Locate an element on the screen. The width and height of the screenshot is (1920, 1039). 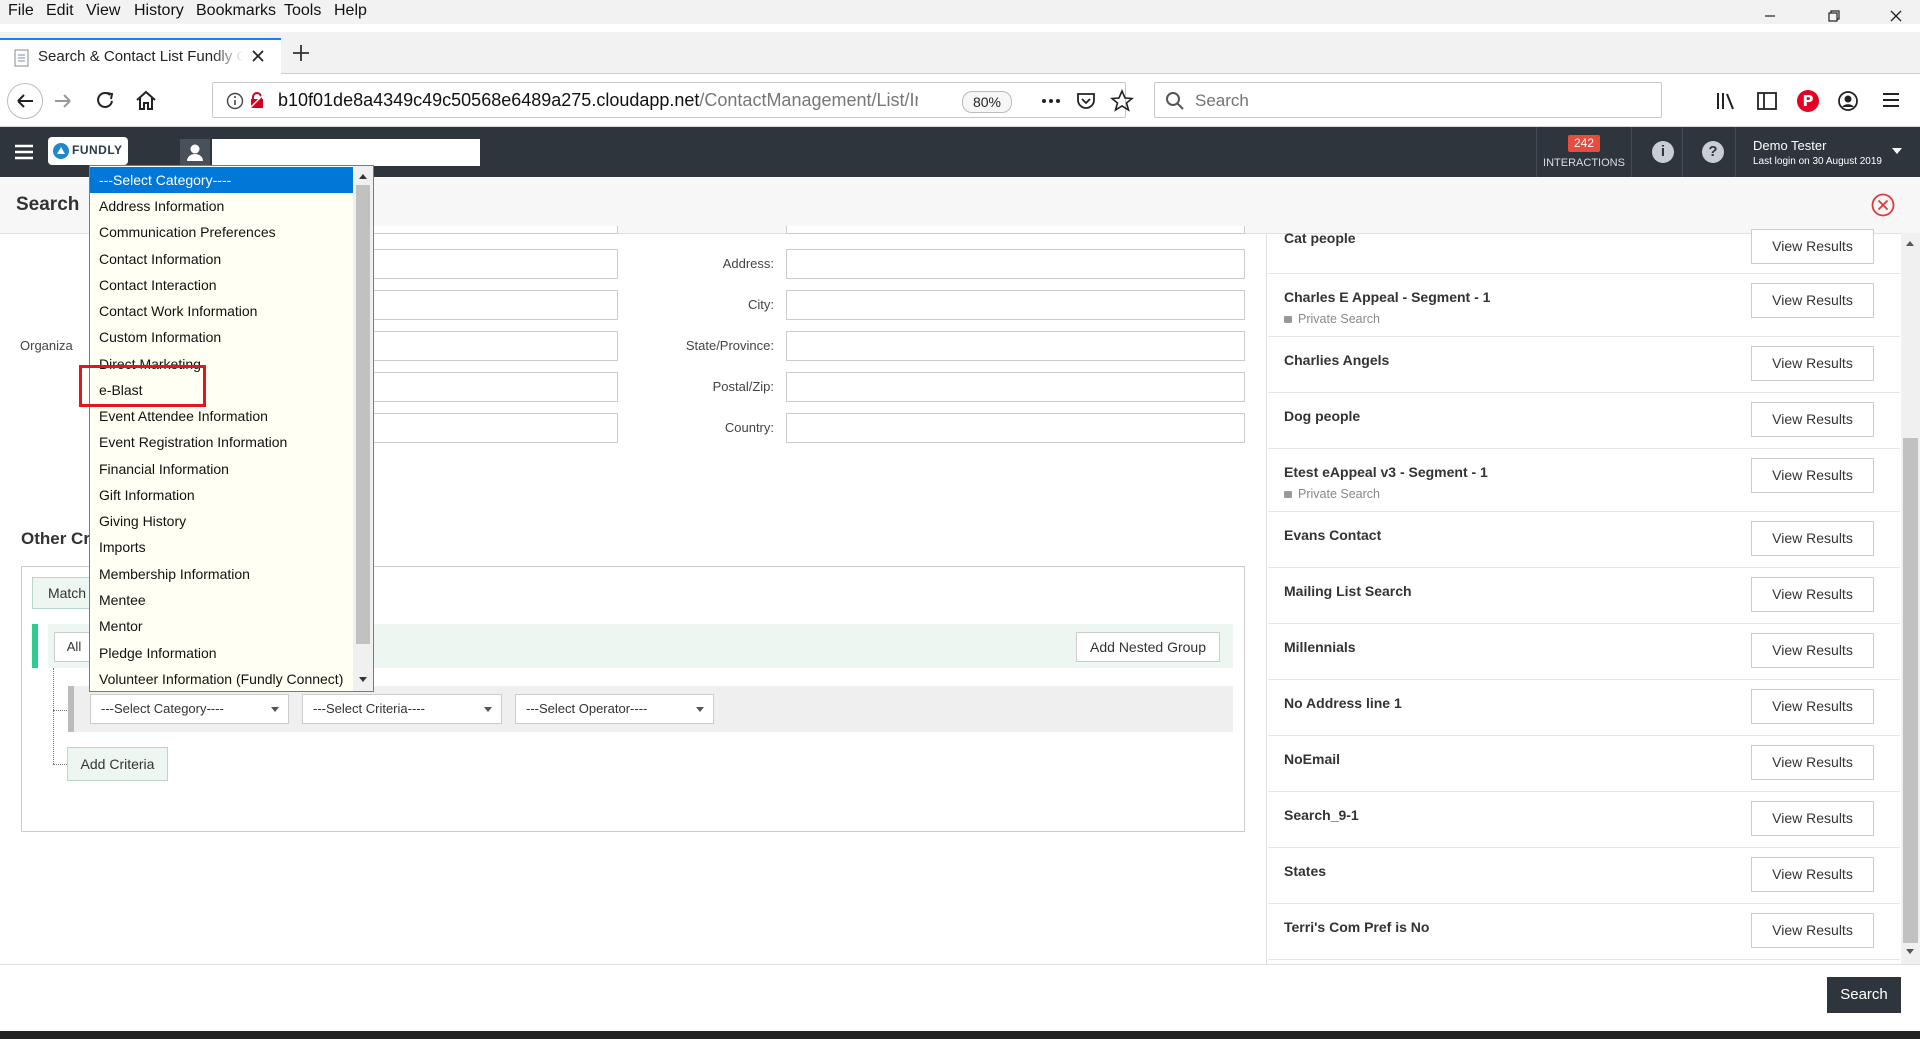
search-button: Search is located at coordinates (1864, 995).